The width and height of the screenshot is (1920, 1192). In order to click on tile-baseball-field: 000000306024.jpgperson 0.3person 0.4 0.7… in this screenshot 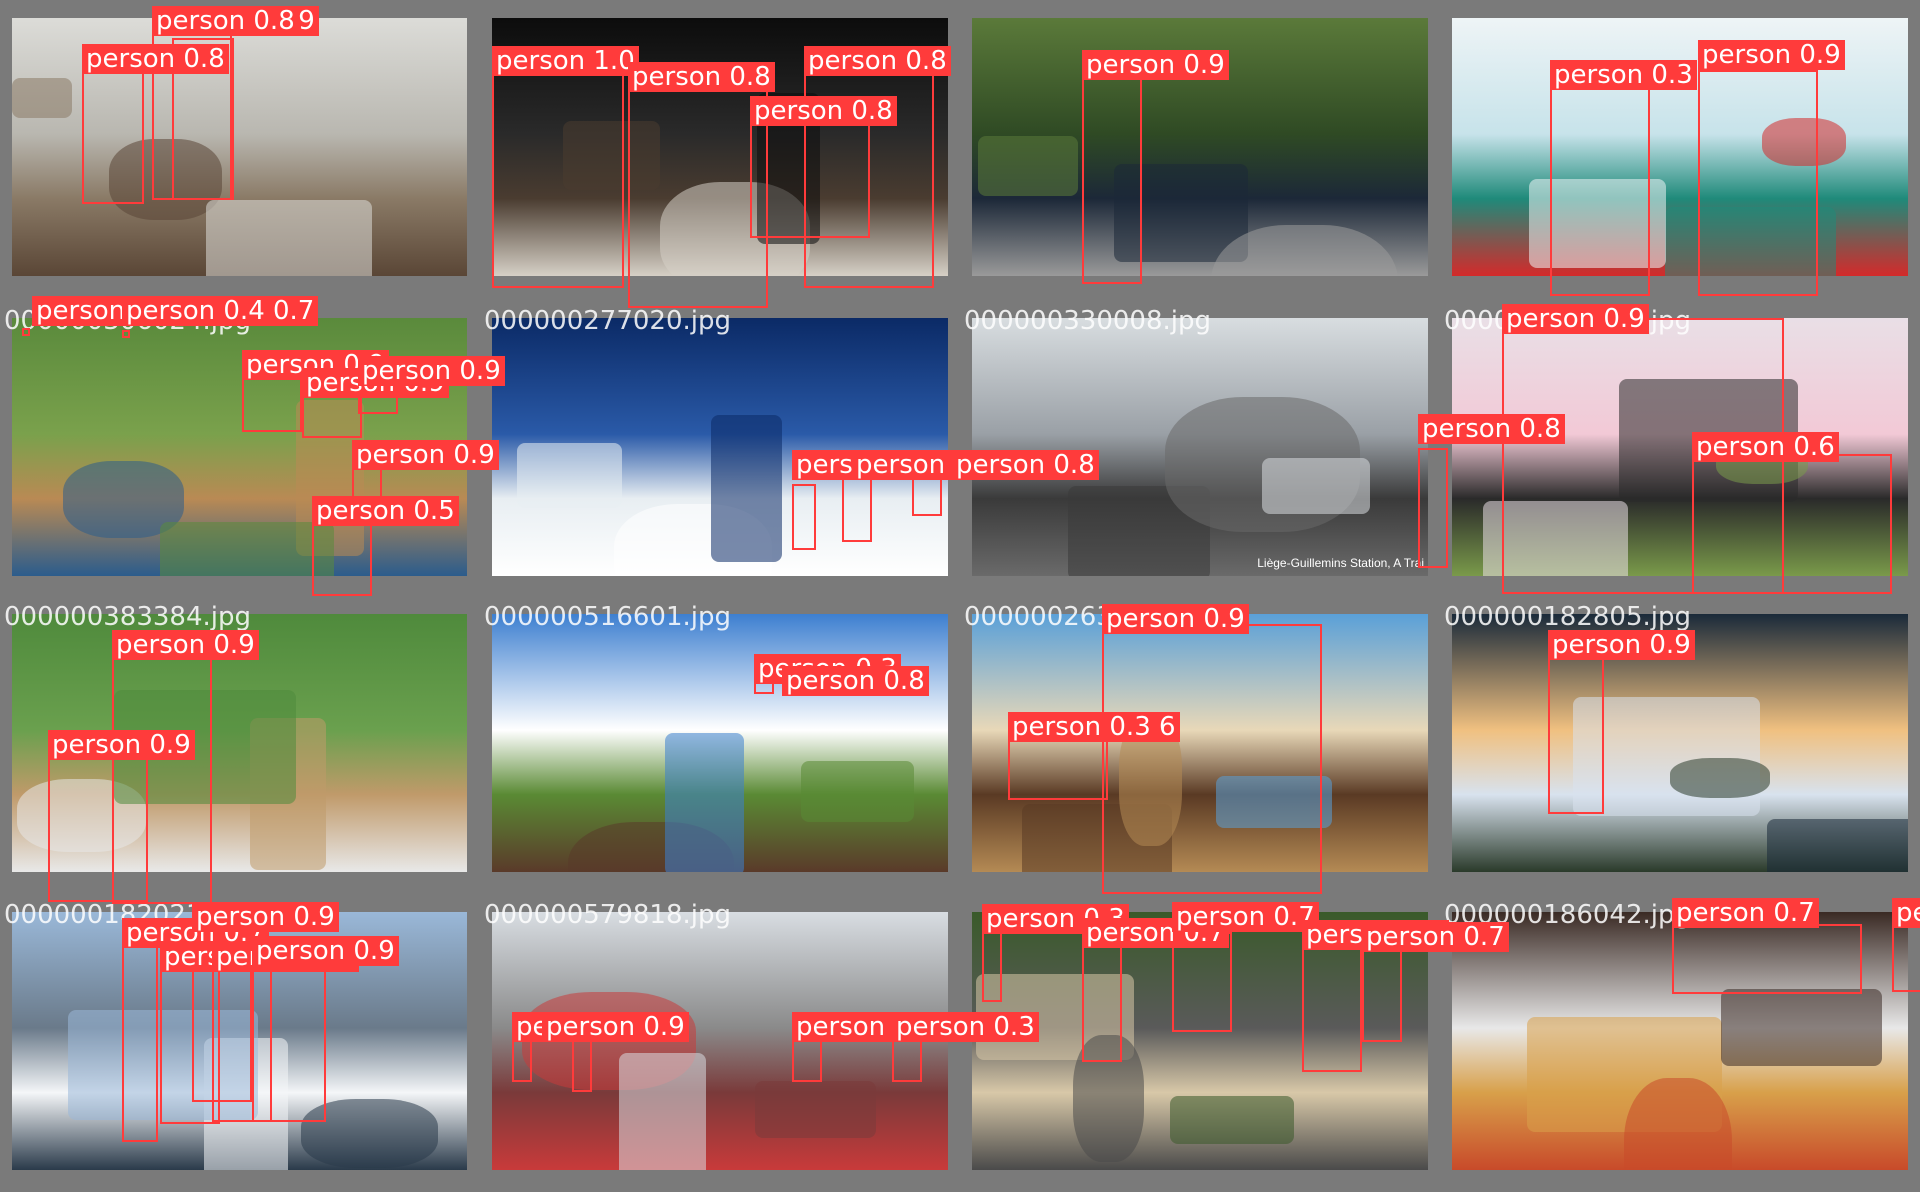, I will do `click(254, 446)`.